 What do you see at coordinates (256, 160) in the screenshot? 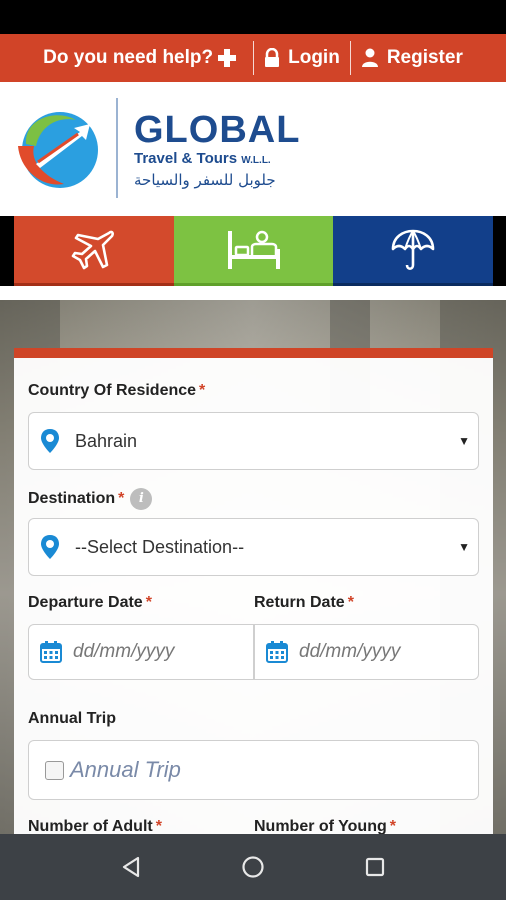
I see `brand-suffix: W.L.L.` at bounding box center [256, 160].